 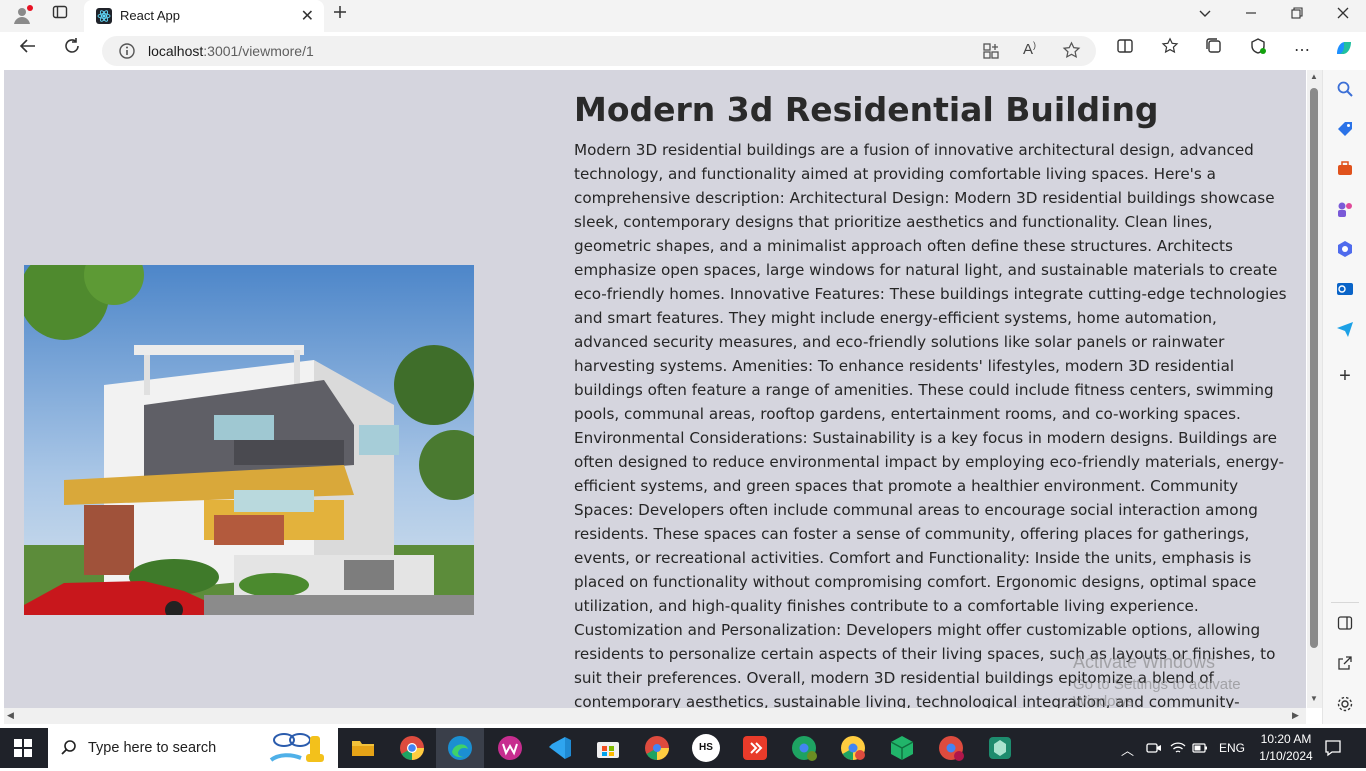 I want to click on games-icon, so click(x=1345, y=212).